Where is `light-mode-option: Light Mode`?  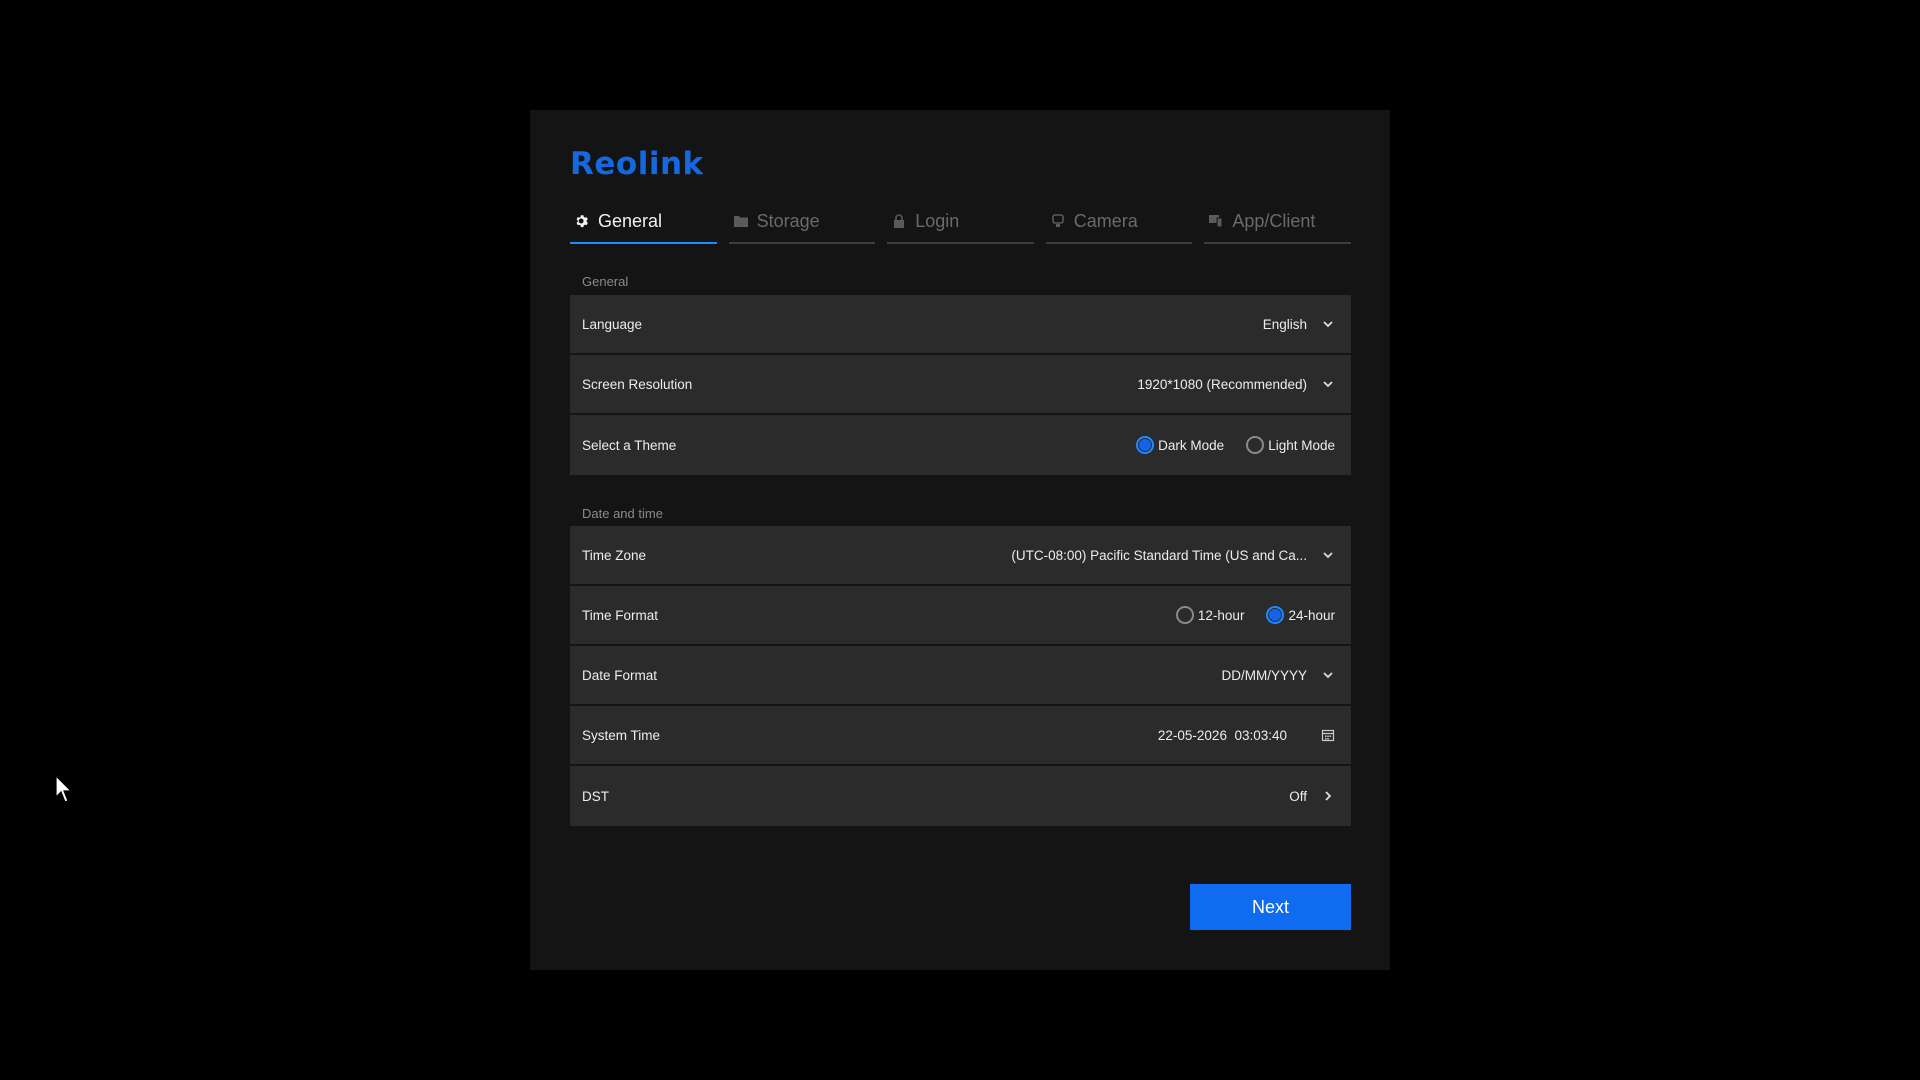
light-mode-option: Light Mode is located at coordinates (1290, 445).